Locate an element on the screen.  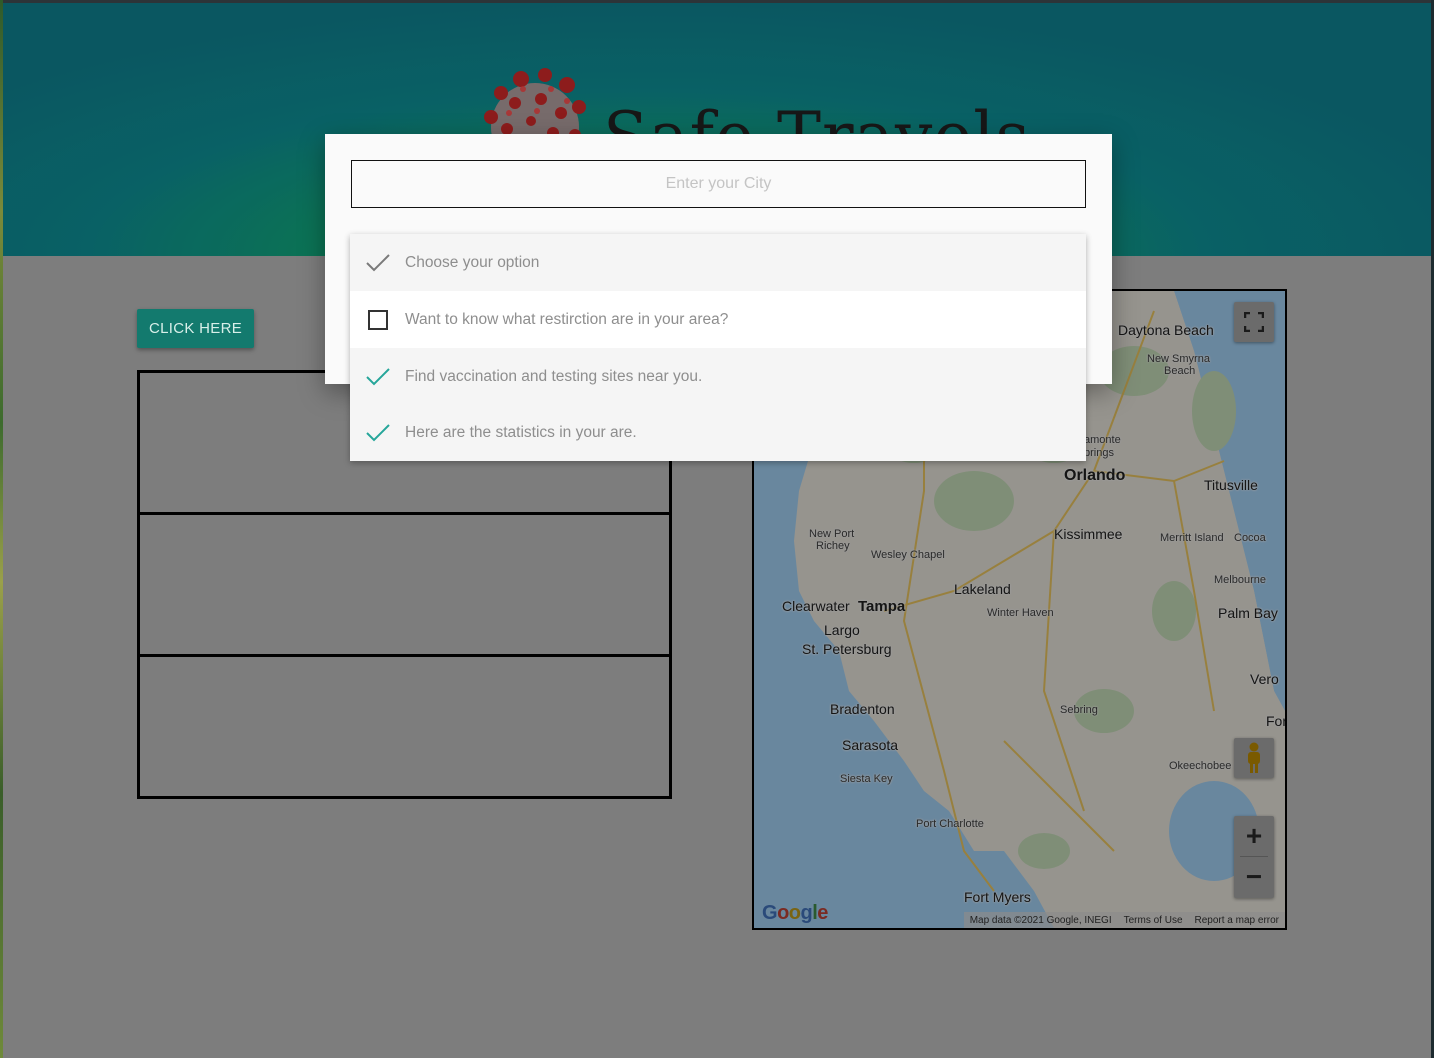
map-label: Clearwater is located at coordinates (816, 606).